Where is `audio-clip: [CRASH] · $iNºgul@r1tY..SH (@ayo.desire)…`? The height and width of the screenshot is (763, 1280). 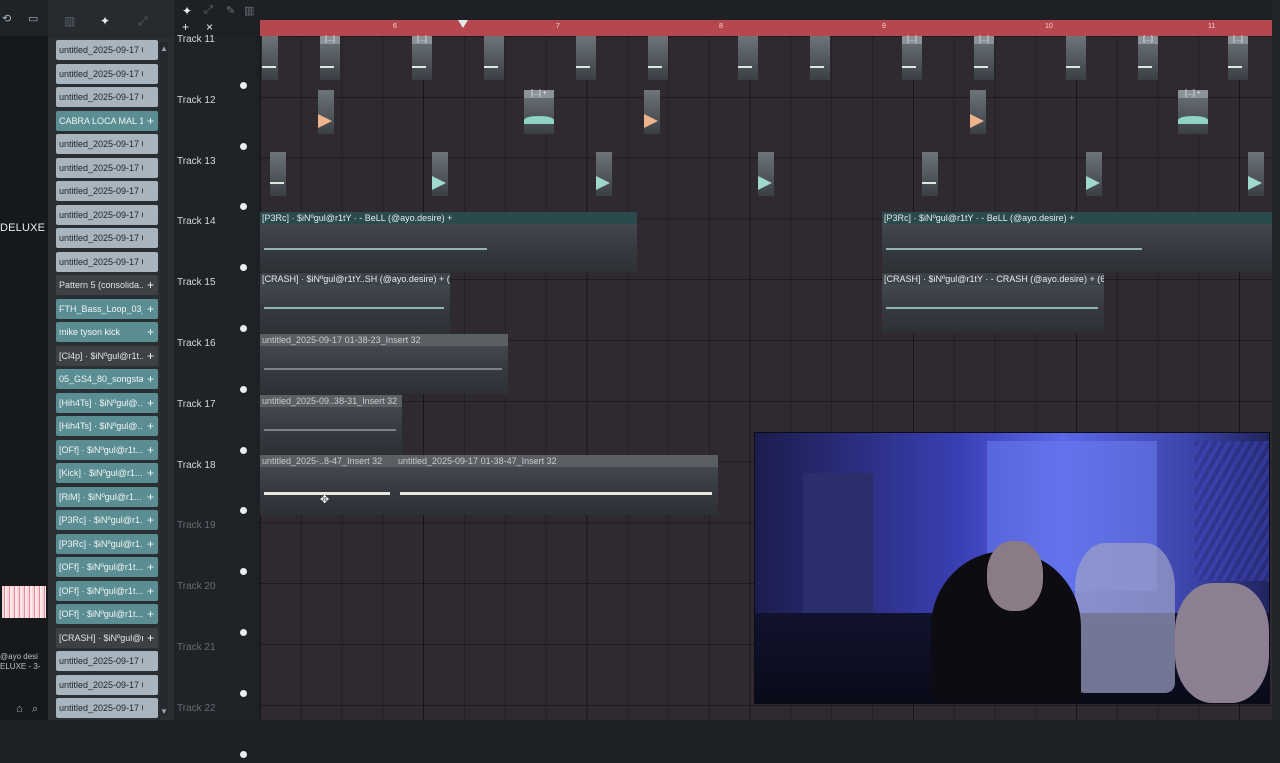 audio-clip: [CRASH] · $iNºgul@r1tY..SH (@ayo.desire)… is located at coordinates (355, 303).